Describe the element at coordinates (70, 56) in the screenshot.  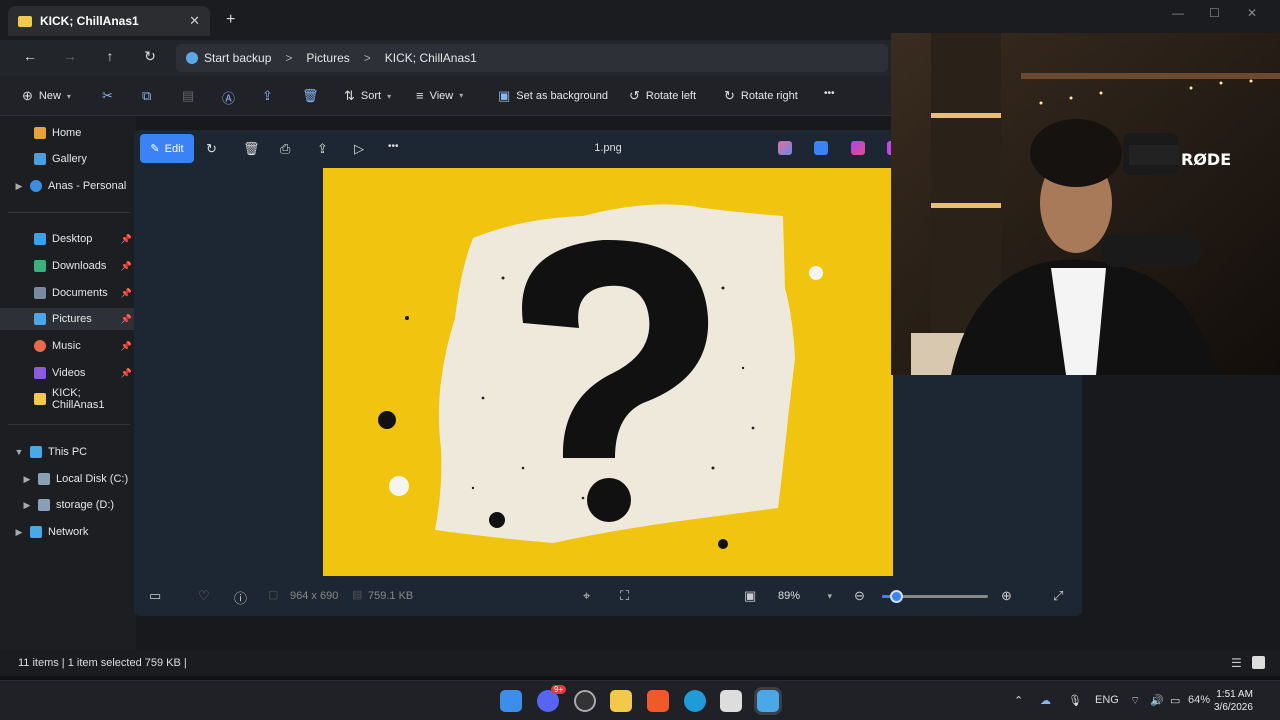
I see `forward-arrow-icon: →` at that location.